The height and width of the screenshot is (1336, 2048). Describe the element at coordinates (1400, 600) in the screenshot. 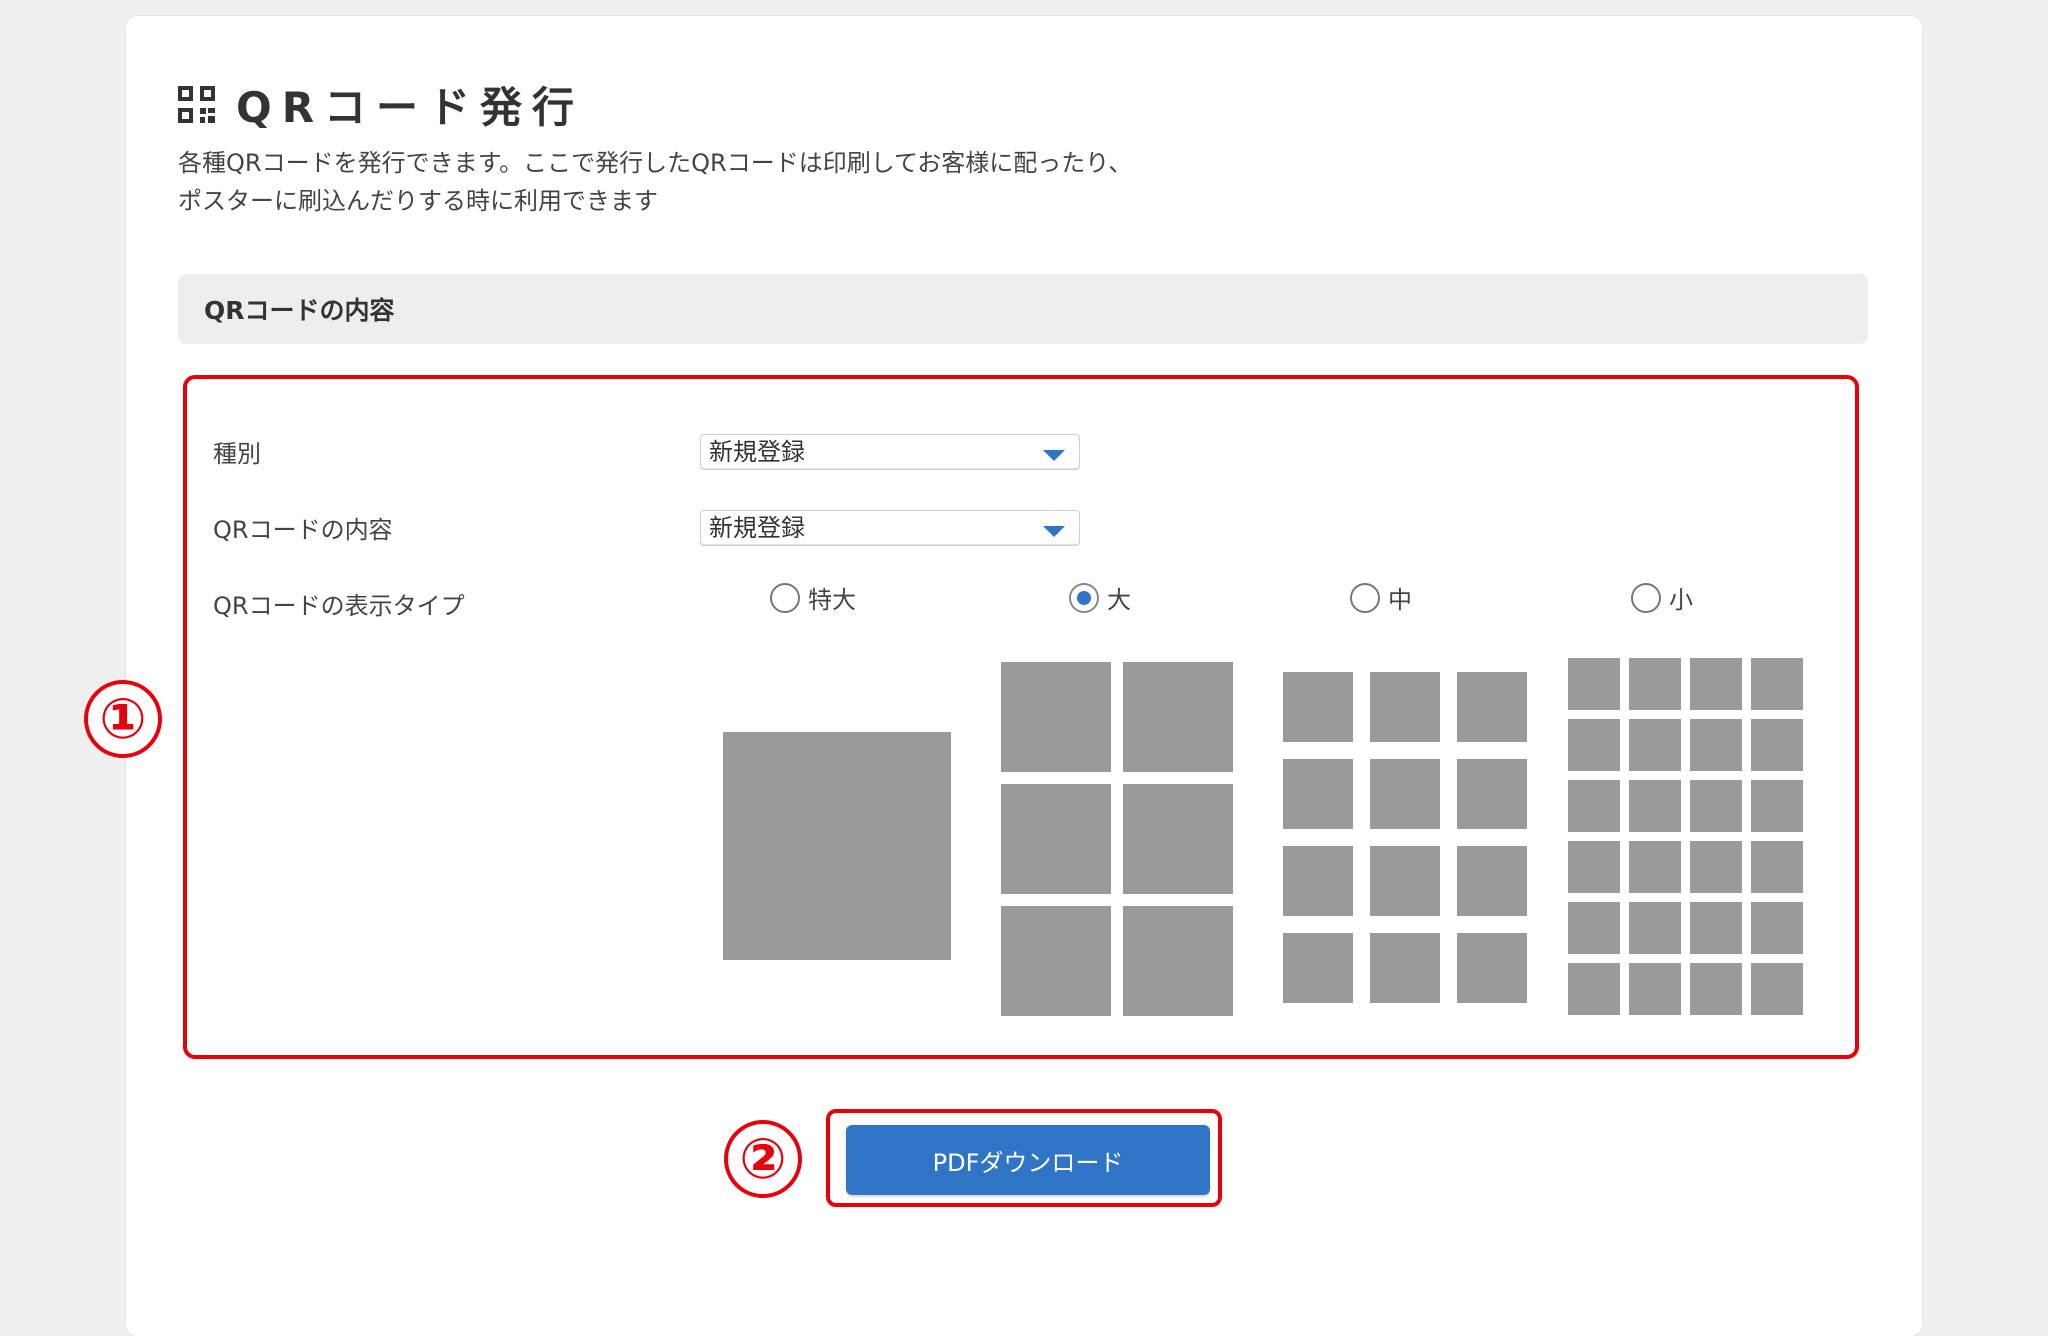

I see `radio-label: 中` at that location.